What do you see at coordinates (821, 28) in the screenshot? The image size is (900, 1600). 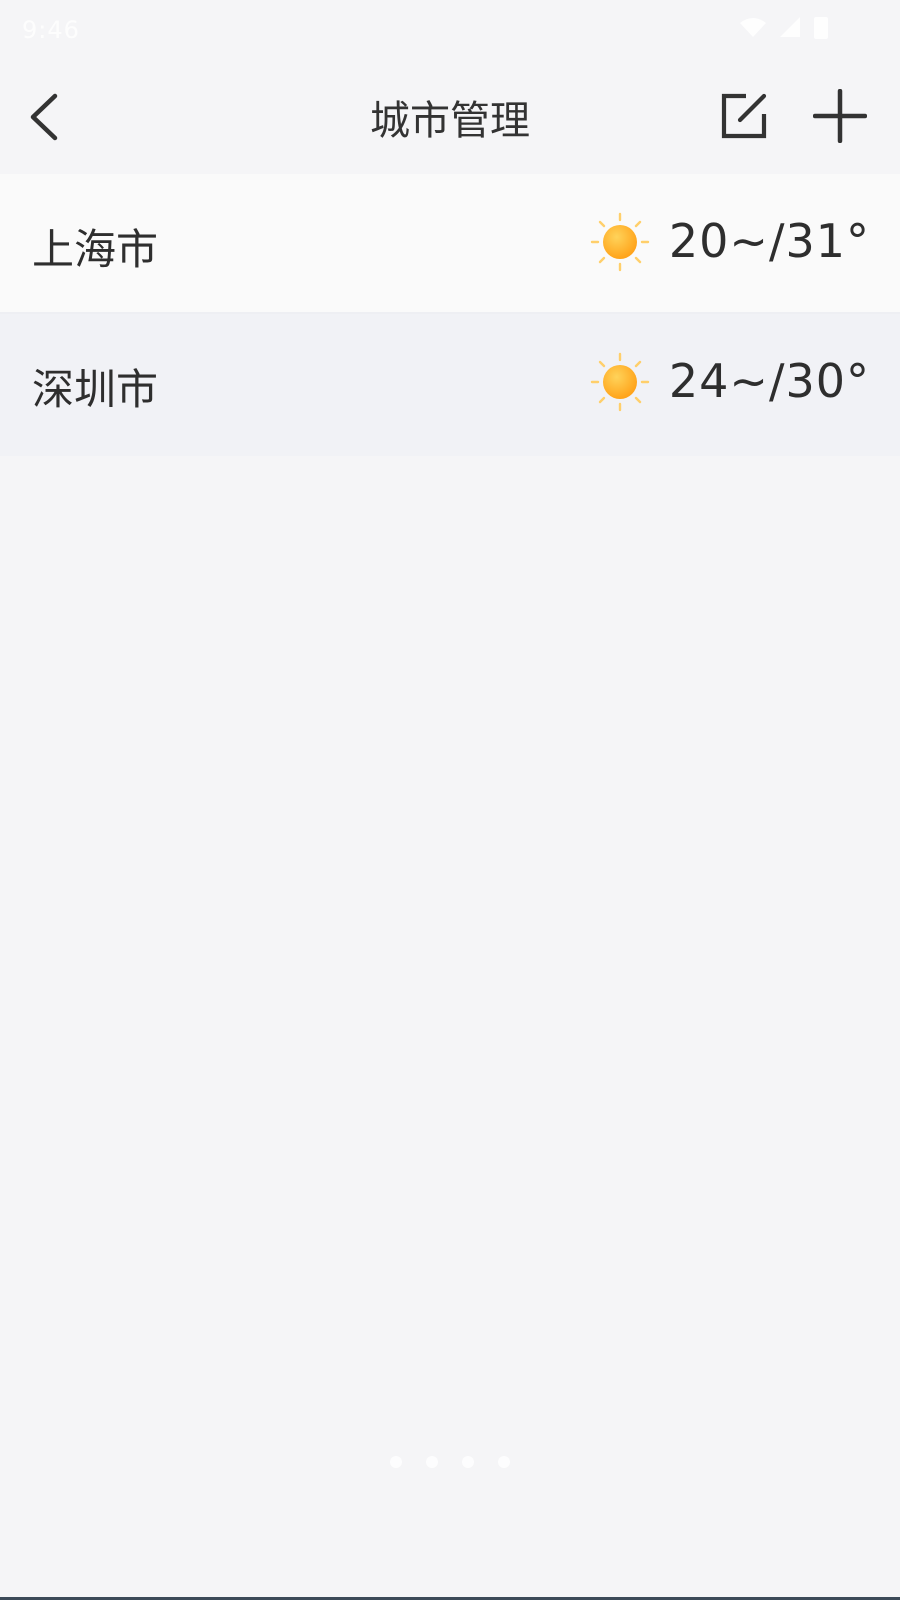 I see `battery-icon` at bounding box center [821, 28].